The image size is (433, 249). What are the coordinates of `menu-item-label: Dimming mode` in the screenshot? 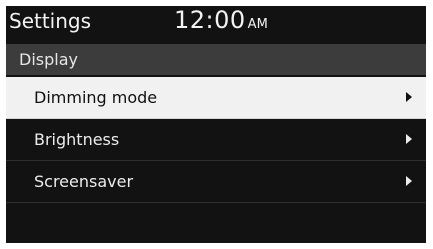 It's located at (96, 97).